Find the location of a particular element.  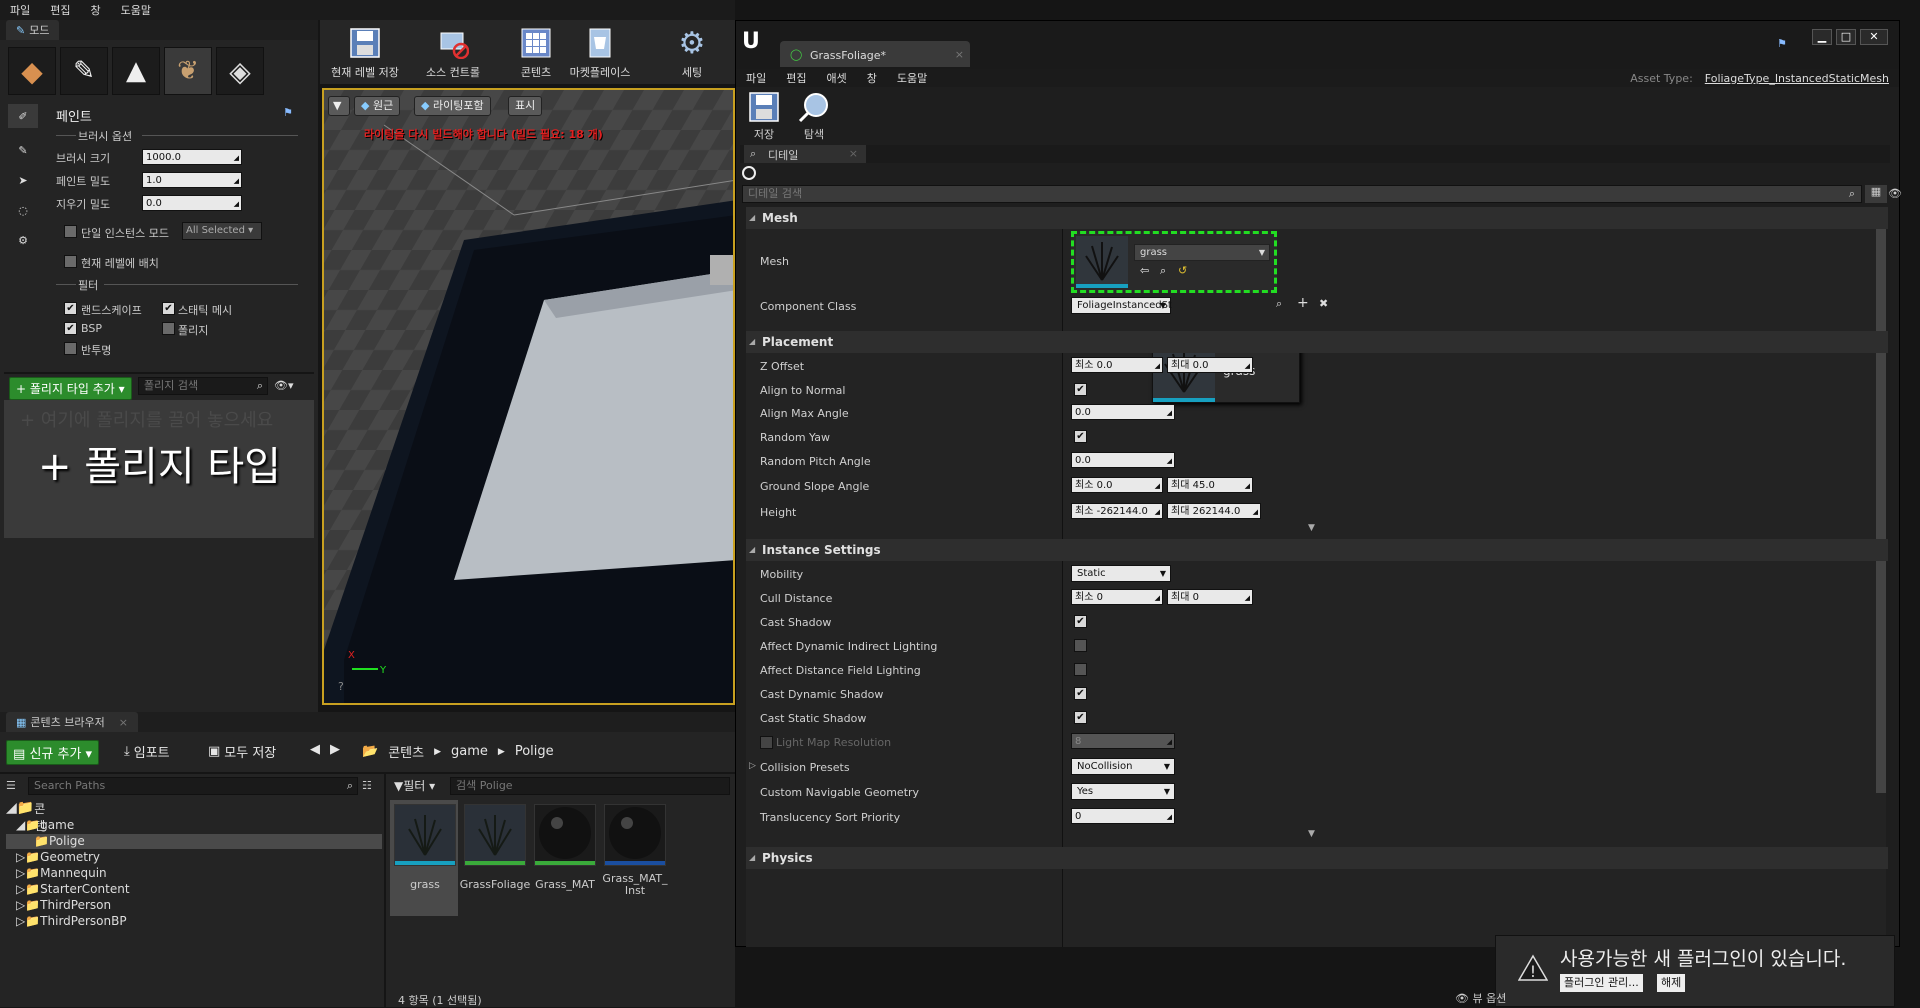

translucency-input: 0 is located at coordinates (1123, 816).